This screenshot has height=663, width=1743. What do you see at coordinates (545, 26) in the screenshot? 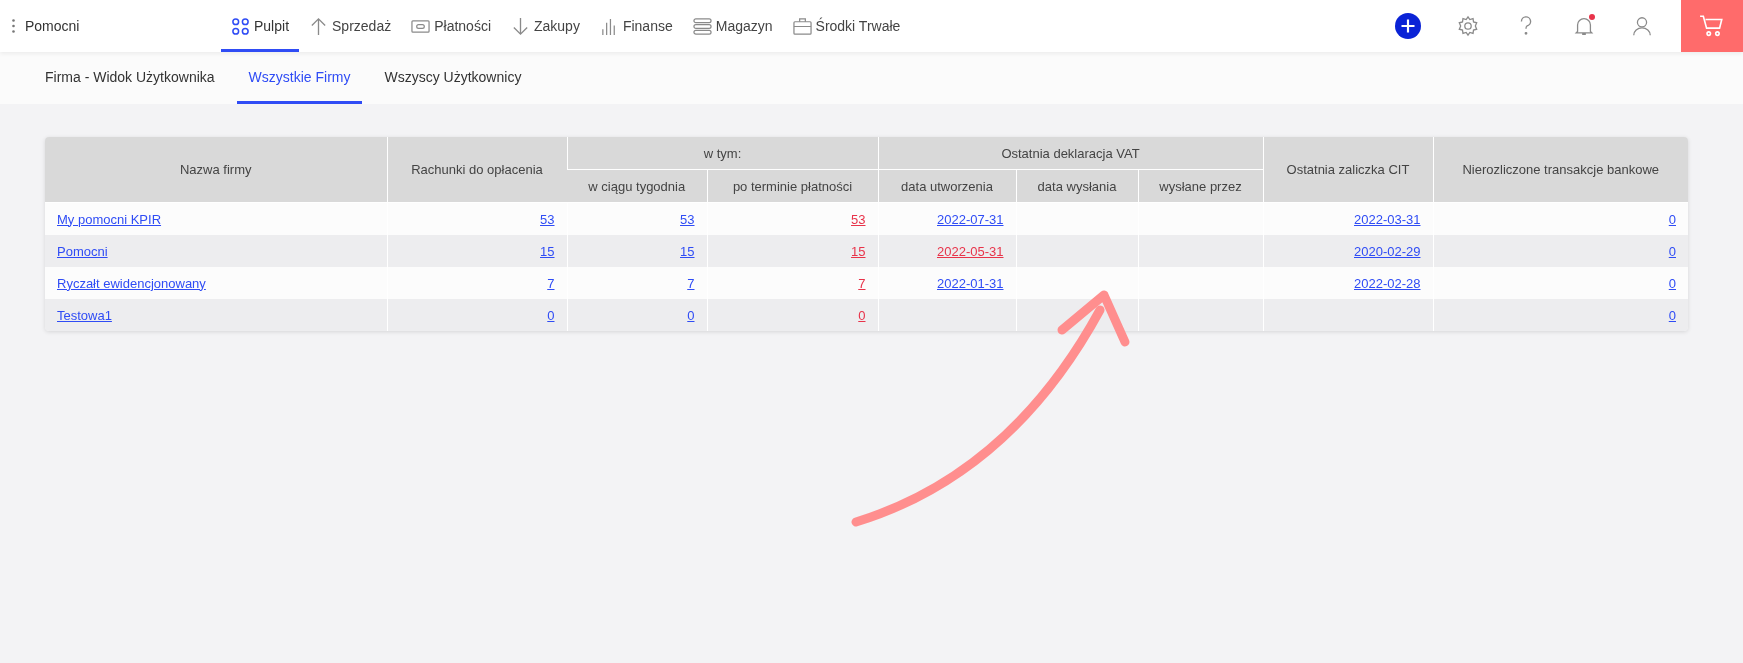
I see `nav-tab: Zakupy` at bounding box center [545, 26].